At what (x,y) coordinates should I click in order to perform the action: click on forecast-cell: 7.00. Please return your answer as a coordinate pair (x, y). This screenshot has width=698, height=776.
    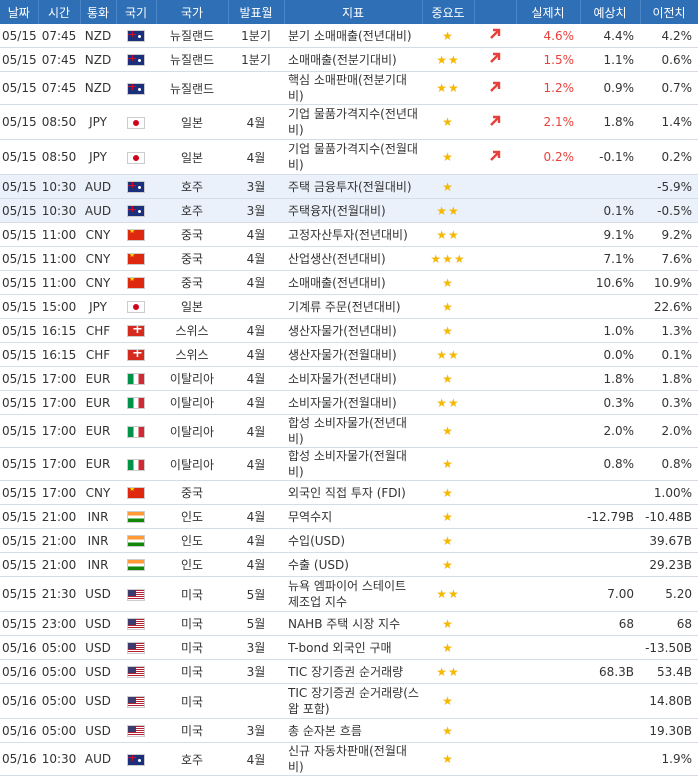
    Looking at the image, I should click on (610, 594).